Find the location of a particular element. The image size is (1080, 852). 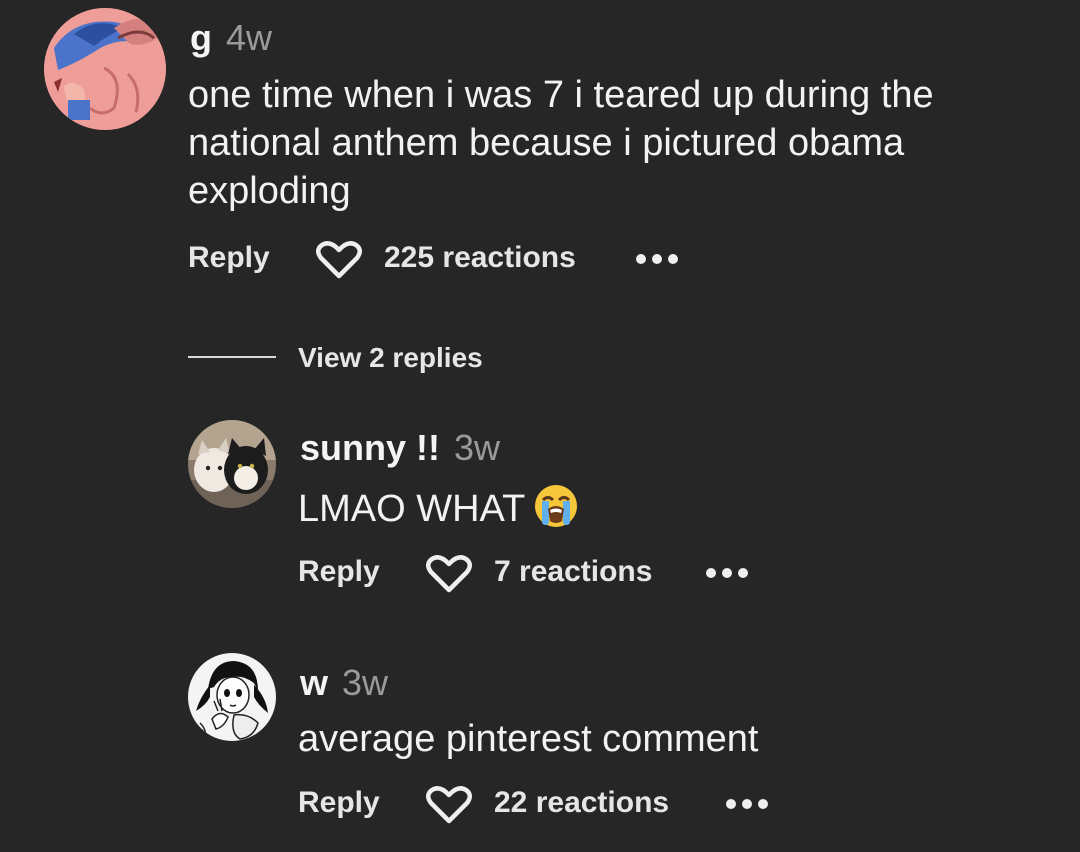

reply-actions: Reply 7 reactions is located at coordinates (538, 572).